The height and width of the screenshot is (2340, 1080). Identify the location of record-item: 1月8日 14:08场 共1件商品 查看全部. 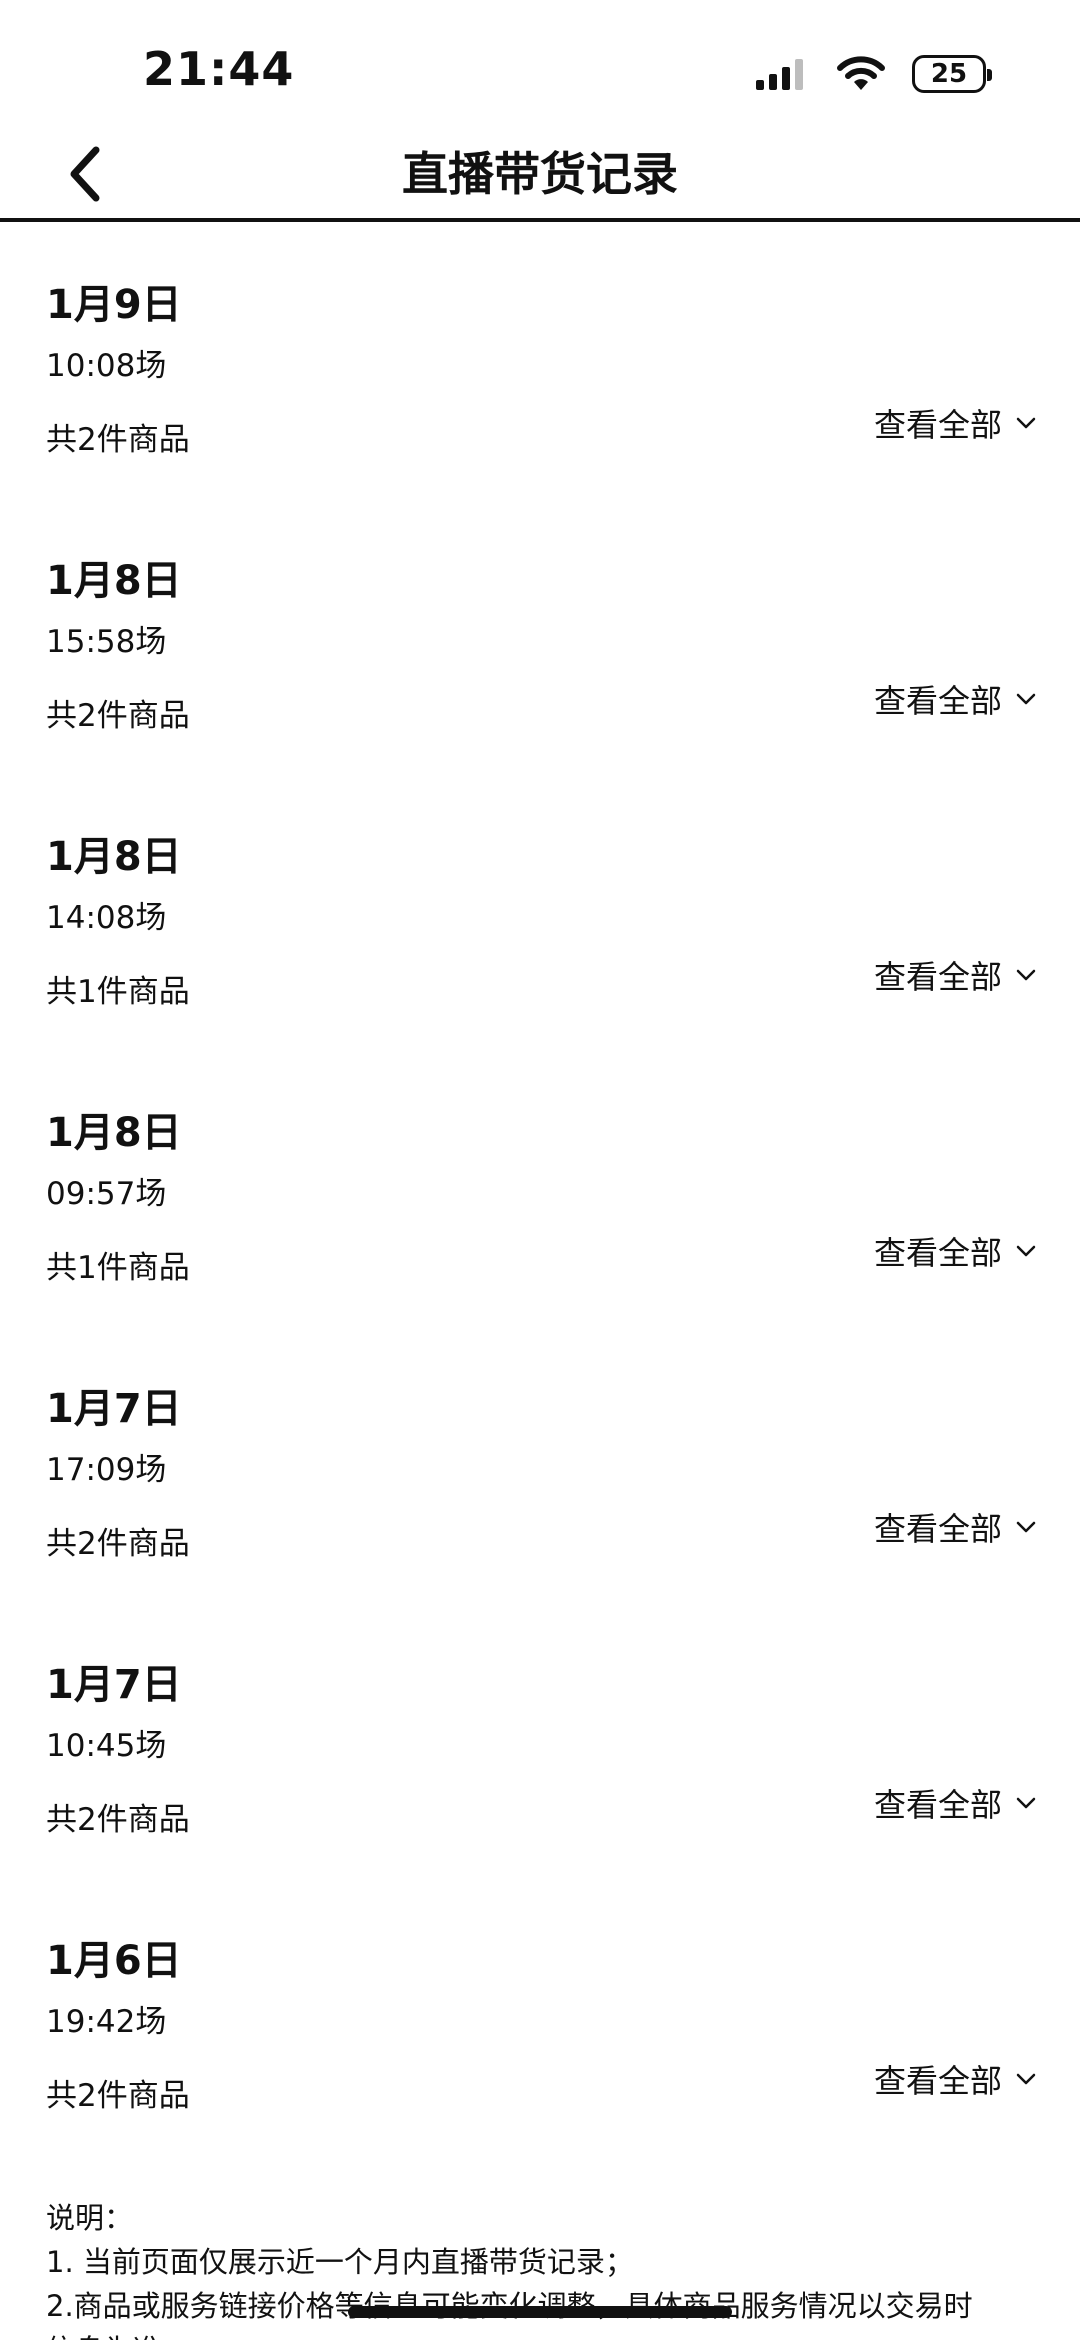
(540, 912).